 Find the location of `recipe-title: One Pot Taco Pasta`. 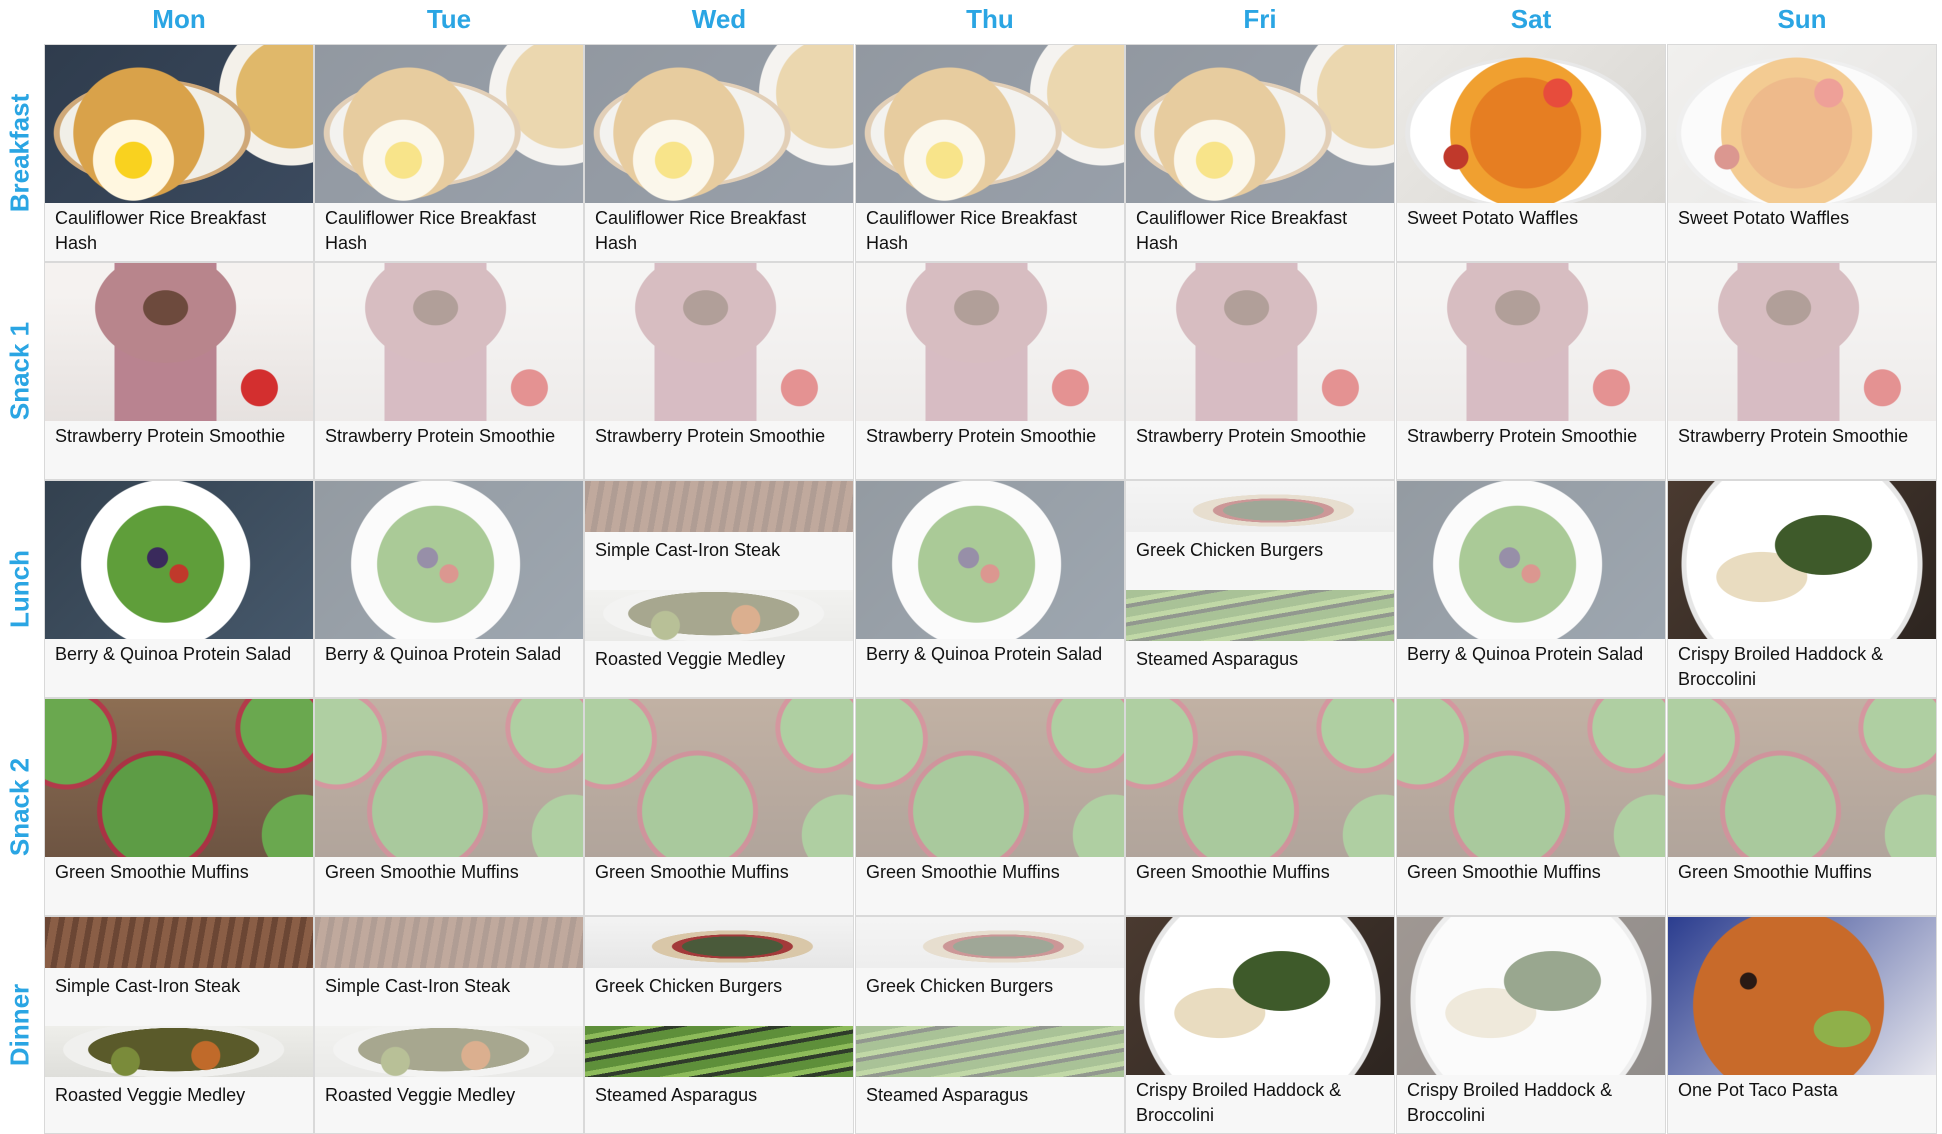

recipe-title: One Pot Taco Pasta is located at coordinates (1802, 1104).